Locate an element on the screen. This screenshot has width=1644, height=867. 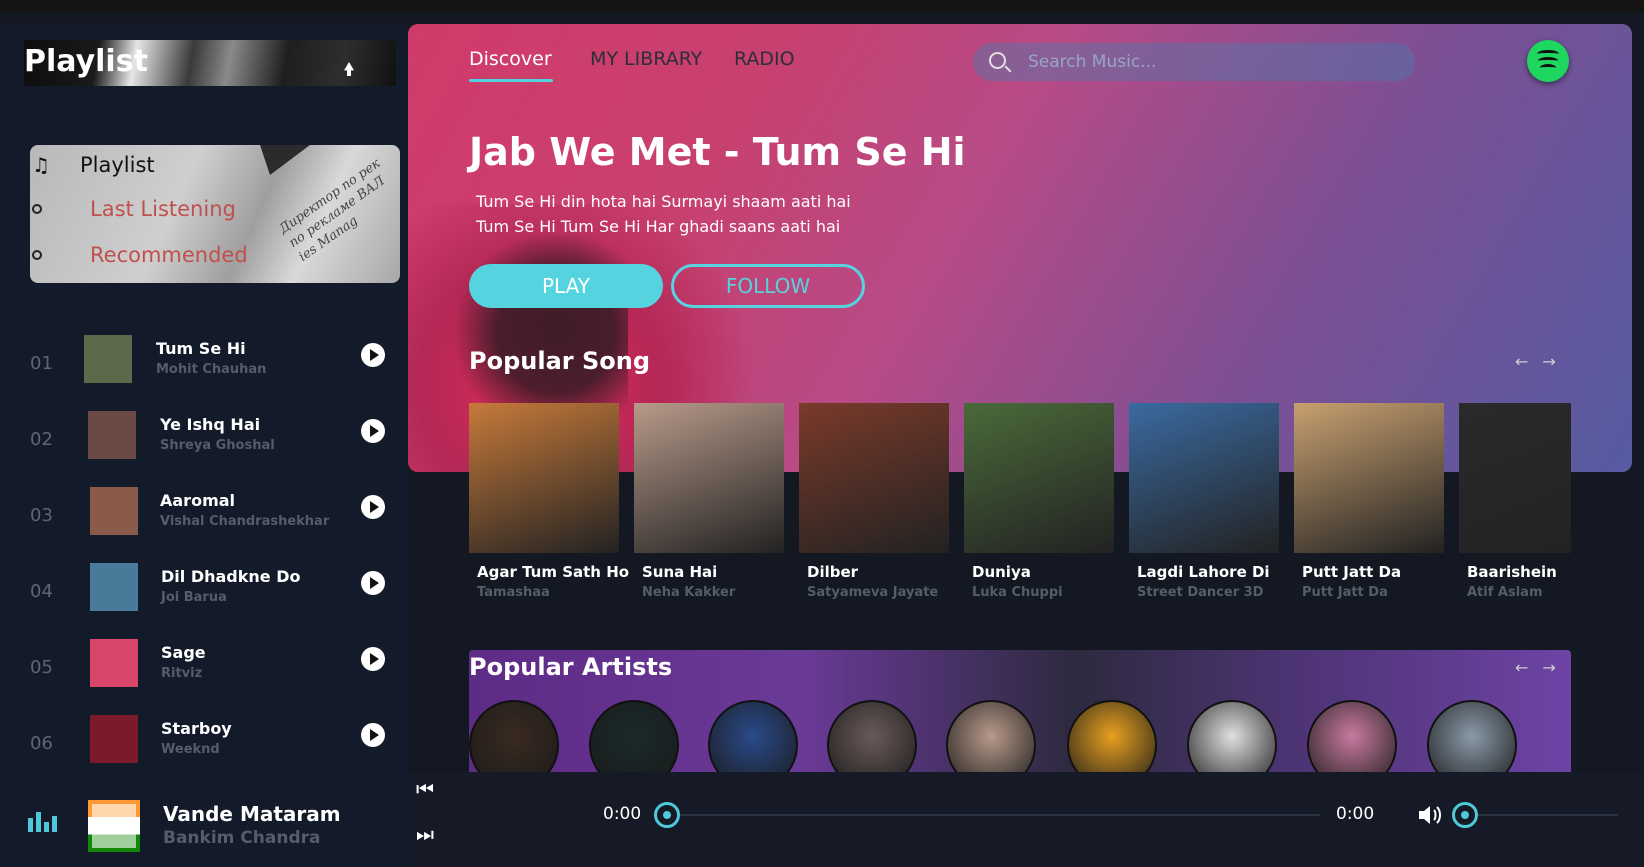
volume-knob is located at coordinates (1465, 815).